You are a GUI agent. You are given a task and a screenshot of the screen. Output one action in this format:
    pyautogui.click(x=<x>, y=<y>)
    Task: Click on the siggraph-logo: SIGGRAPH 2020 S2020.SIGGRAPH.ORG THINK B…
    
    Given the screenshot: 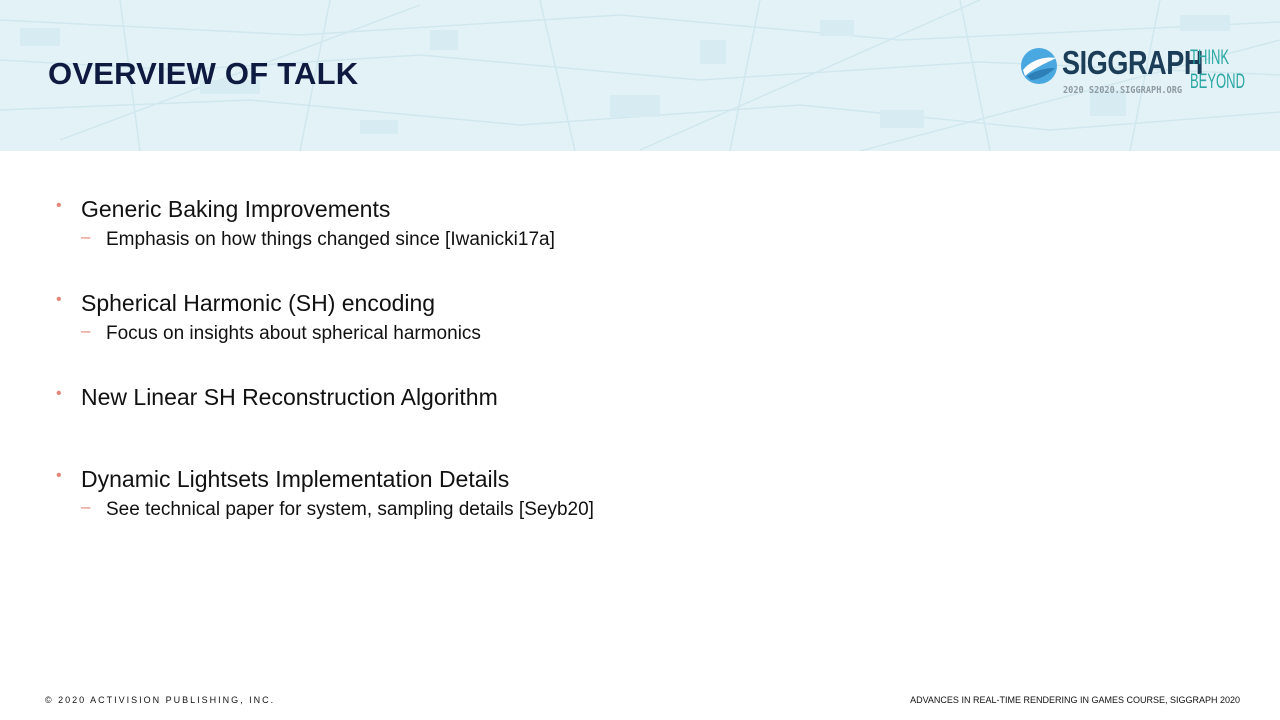 What is the action you would take?
    pyautogui.click(x=1130, y=73)
    